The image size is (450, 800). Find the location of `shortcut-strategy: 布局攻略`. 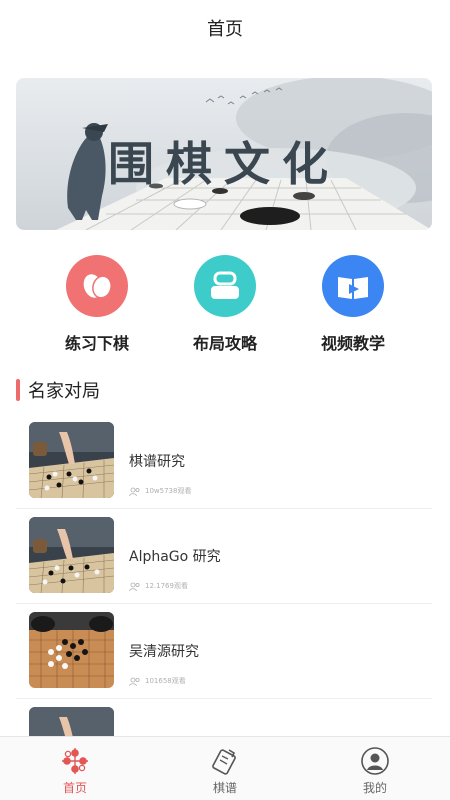

shortcut-strategy: 布局攻略 is located at coordinates (225, 305).